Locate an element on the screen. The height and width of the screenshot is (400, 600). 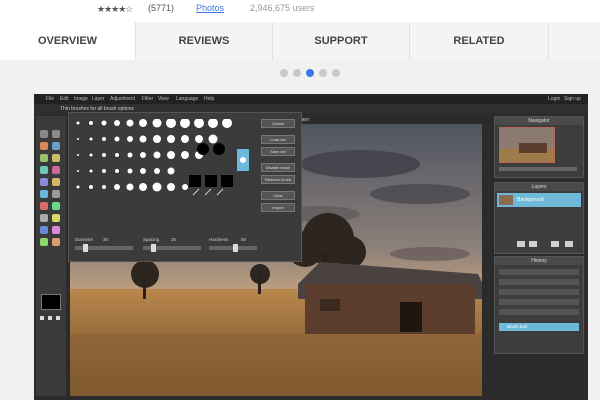
rating-stars: ★★★★☆ is located at coordinates (115, 9).